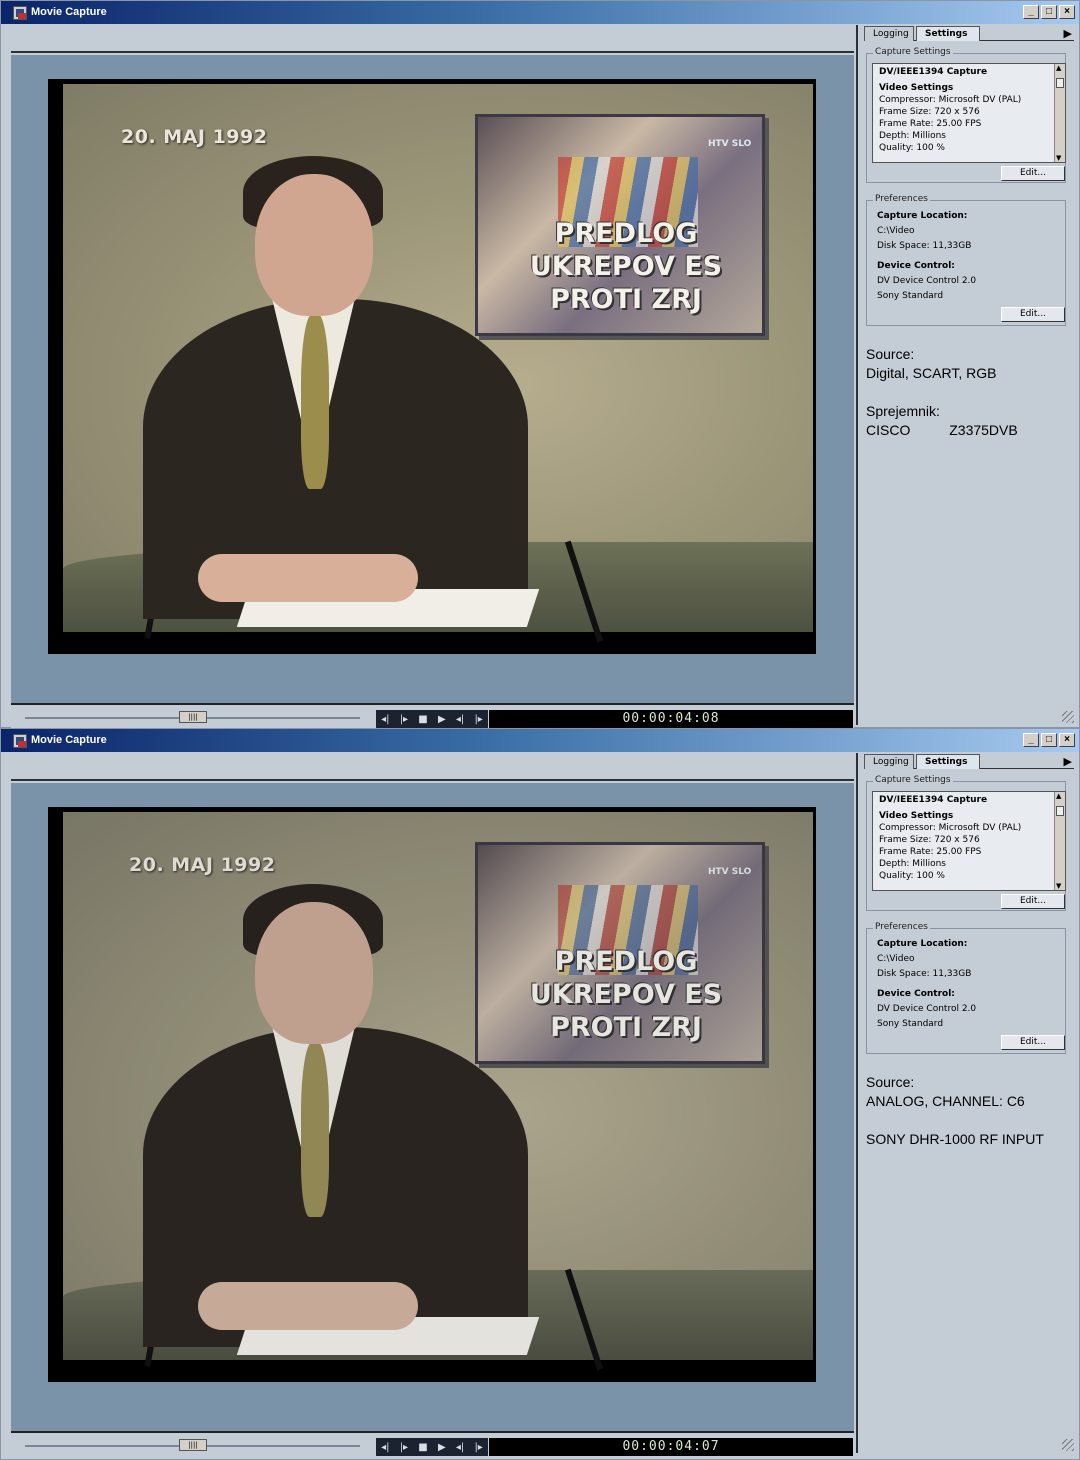 The width and height of the screenshot is (1080, 1460). What do you see at coordinates (910, 296) in the screenshot?
I see `device-control-value: Sony Standard` at bounding box center [910, 296].